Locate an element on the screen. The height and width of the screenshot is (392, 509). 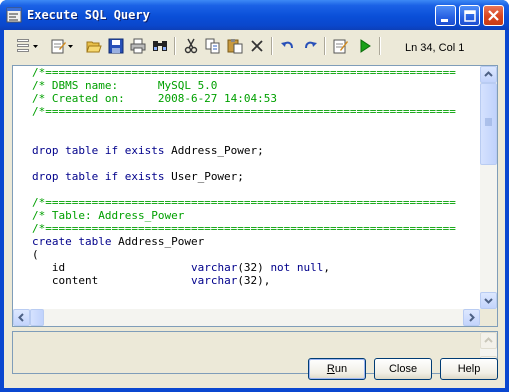
code-line: id varchar(32) not null, is located at coordinates (256, 267).